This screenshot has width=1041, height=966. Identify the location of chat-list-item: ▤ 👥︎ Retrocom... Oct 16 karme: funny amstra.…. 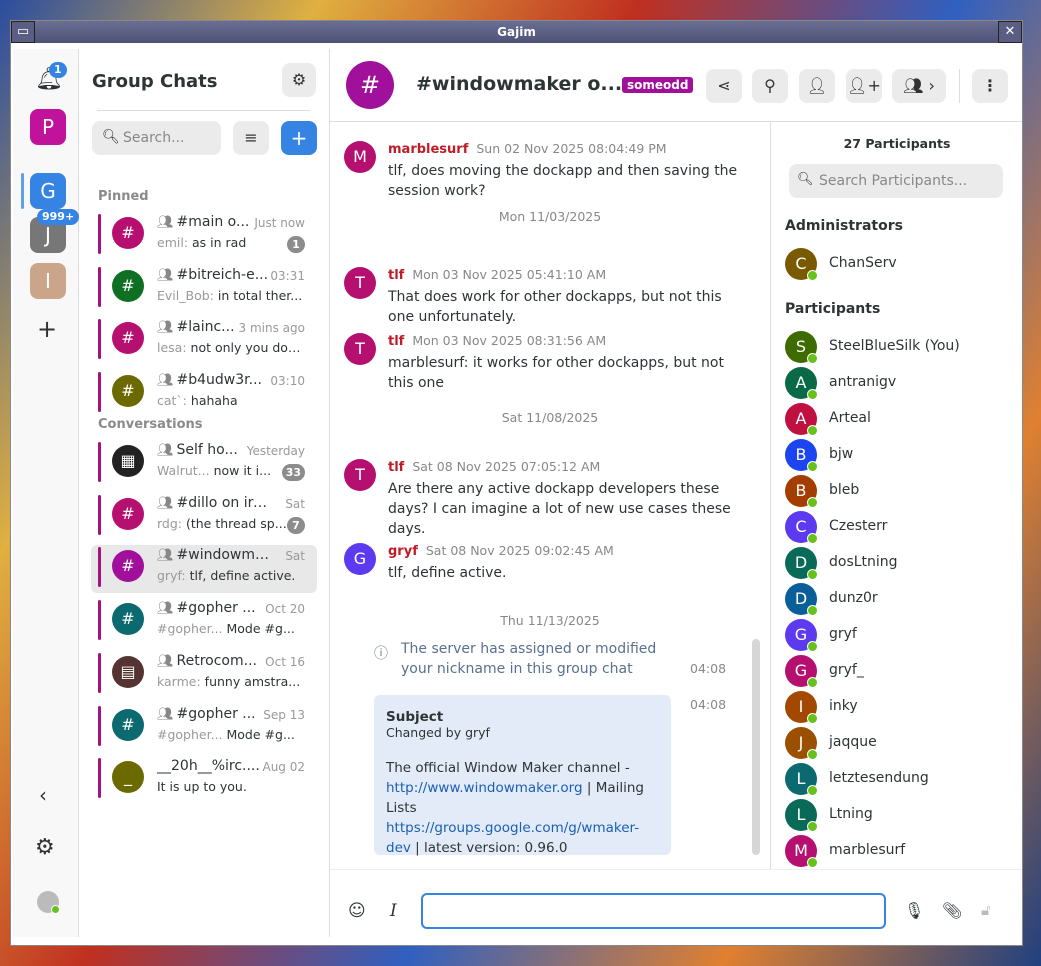
(204, 675).